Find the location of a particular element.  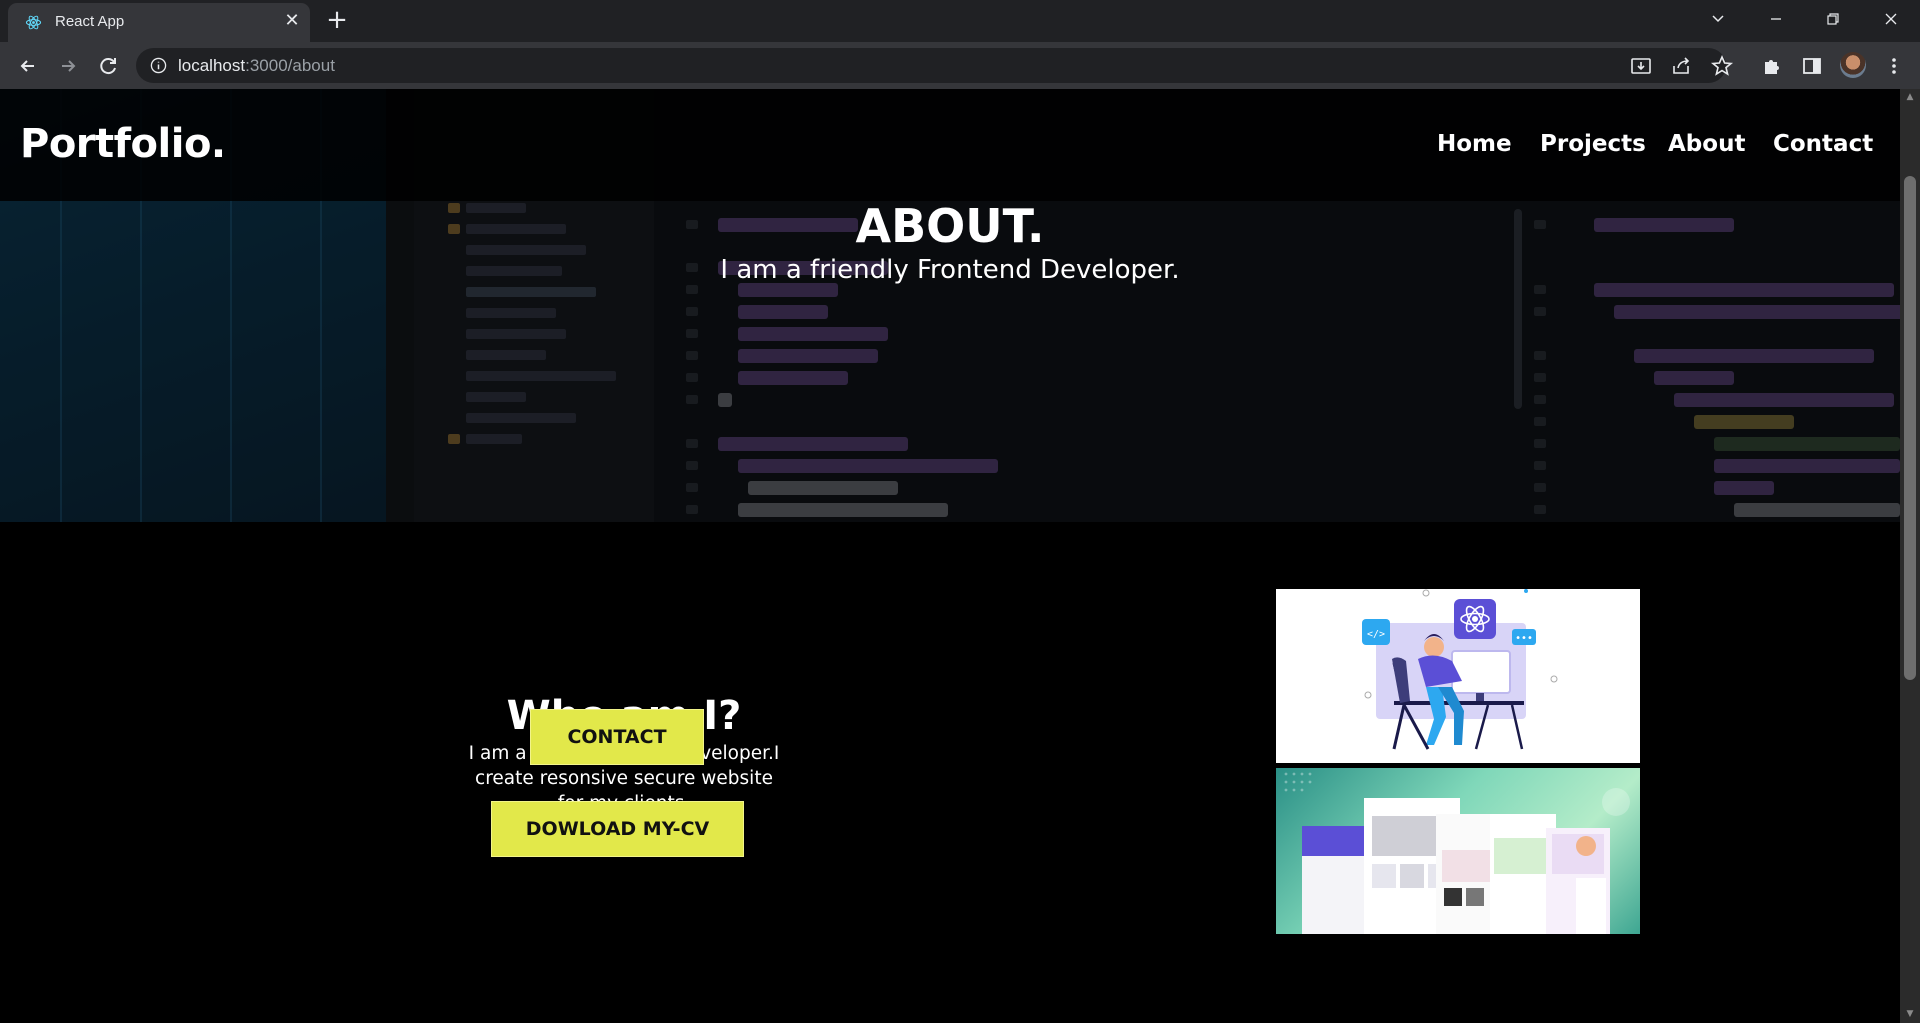

reload-icon is located at coordinates (108, 66).